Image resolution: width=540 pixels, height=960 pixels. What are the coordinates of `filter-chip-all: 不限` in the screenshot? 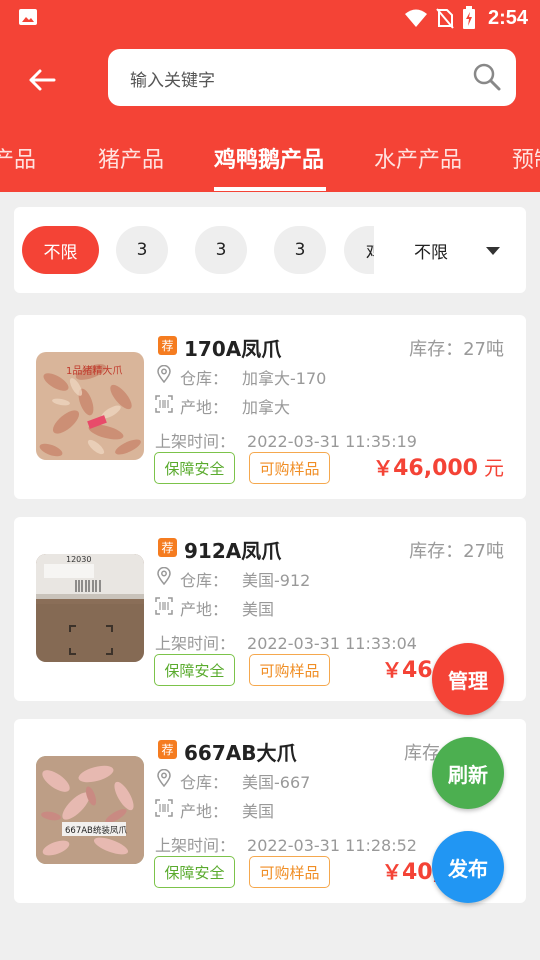 It's located at (60, 250).